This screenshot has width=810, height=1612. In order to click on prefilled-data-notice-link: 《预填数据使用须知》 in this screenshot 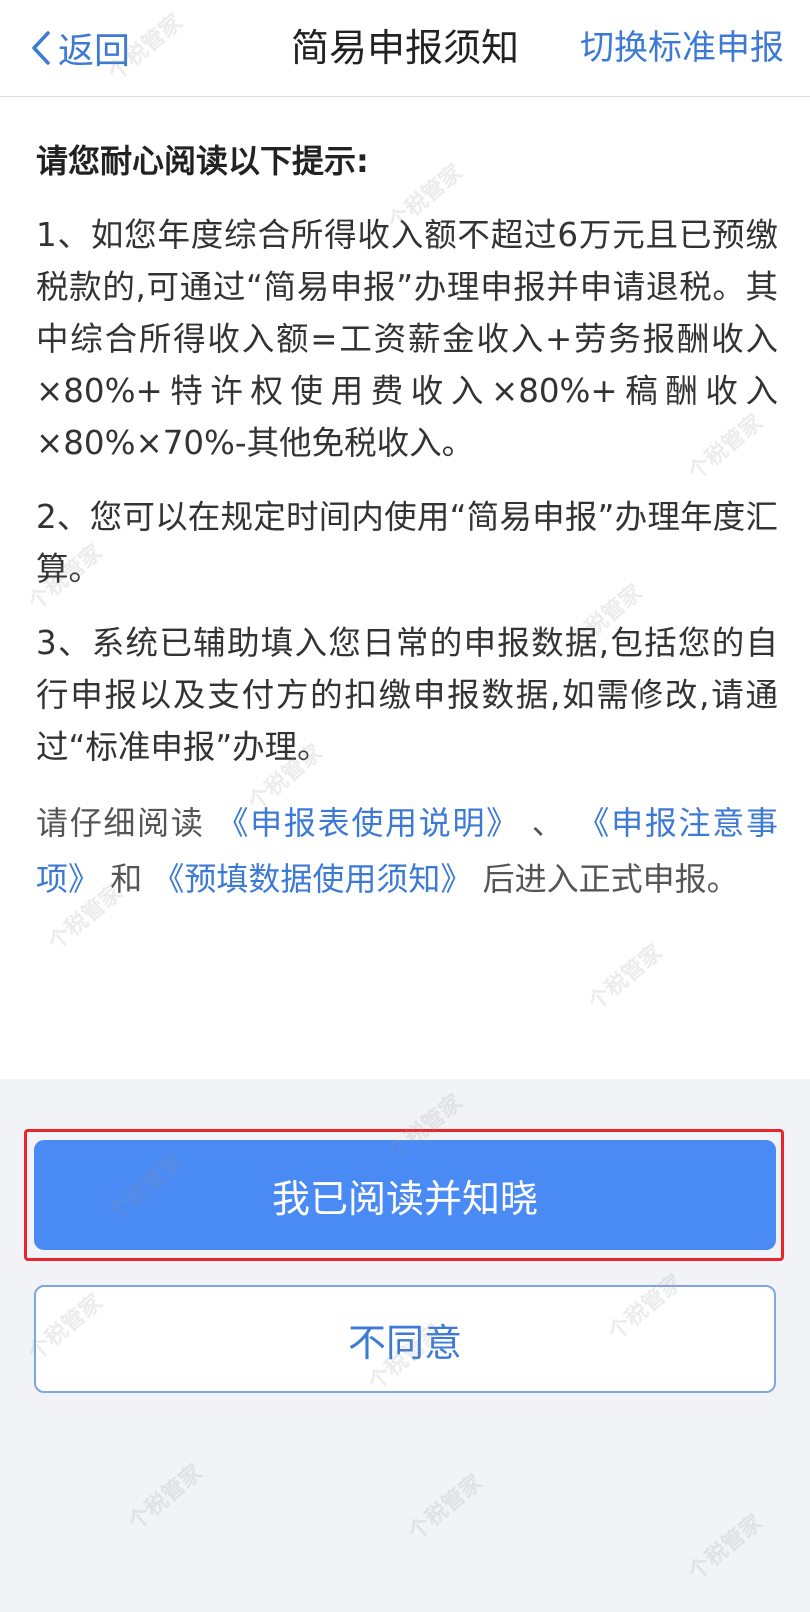, I will do `click(312, 879)`.